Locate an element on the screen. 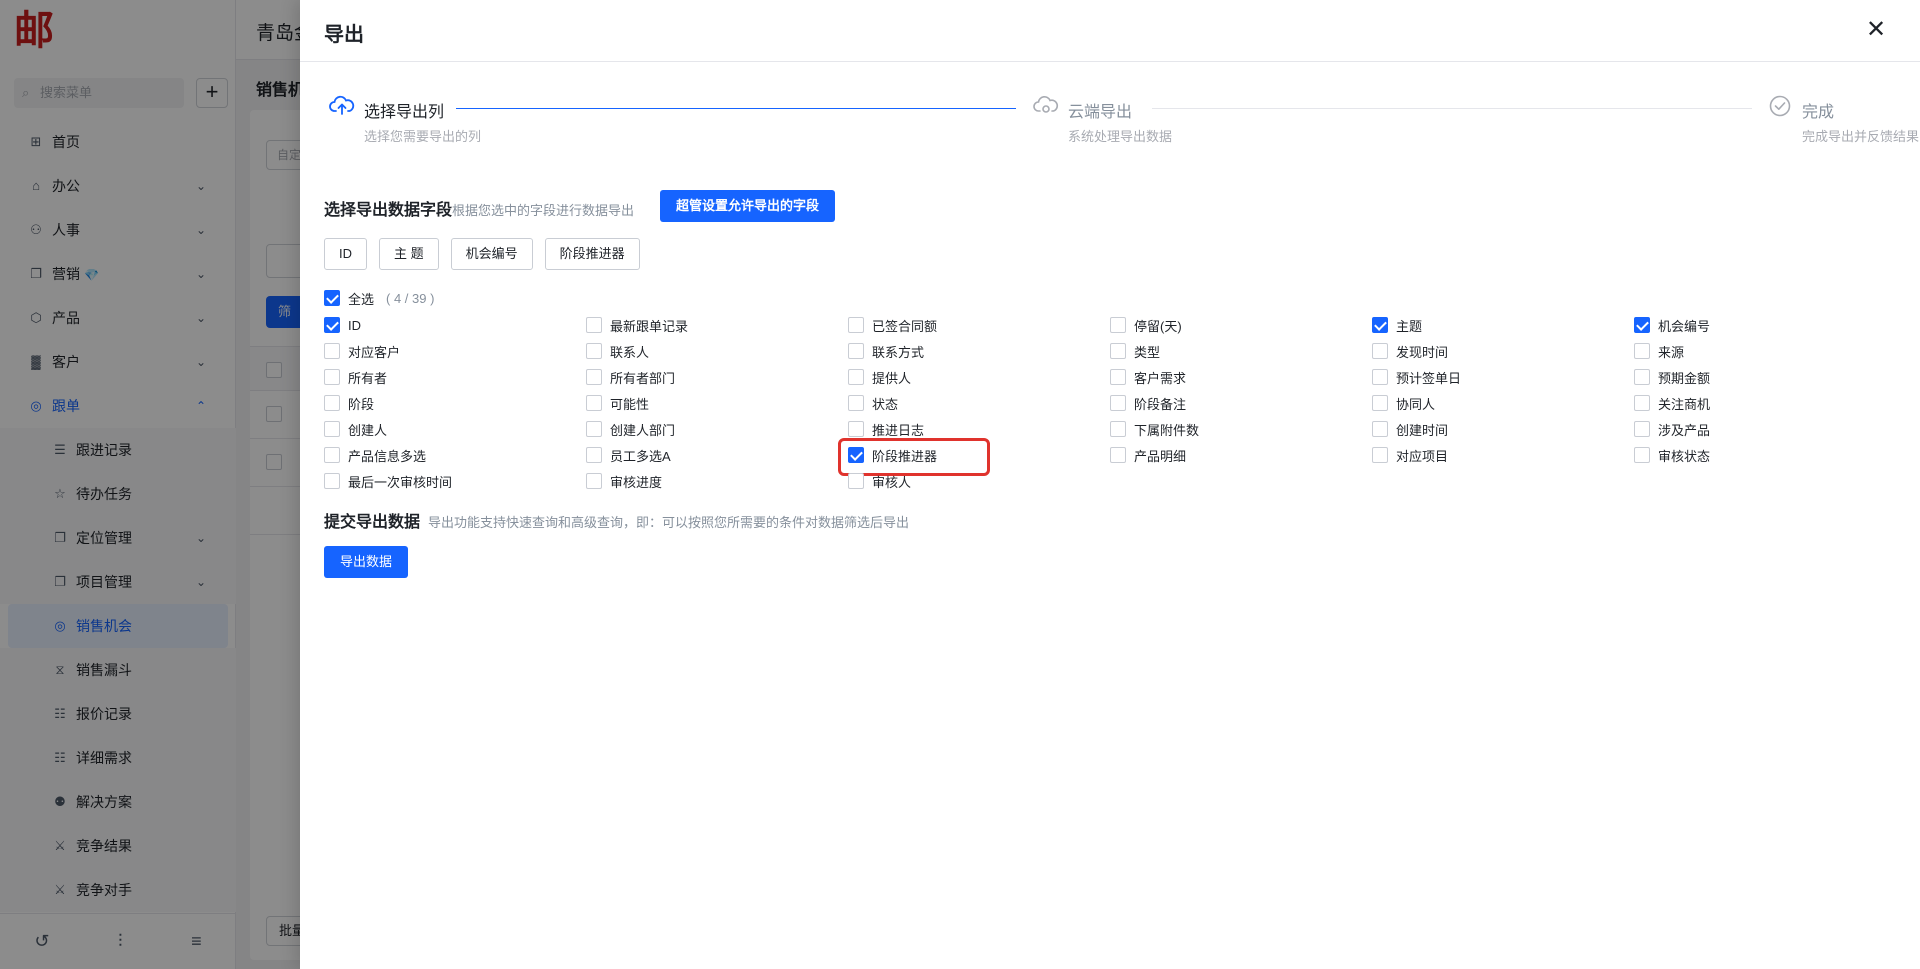  export-field-checkbox: 协同人 is located at coordinates (1503, 403).